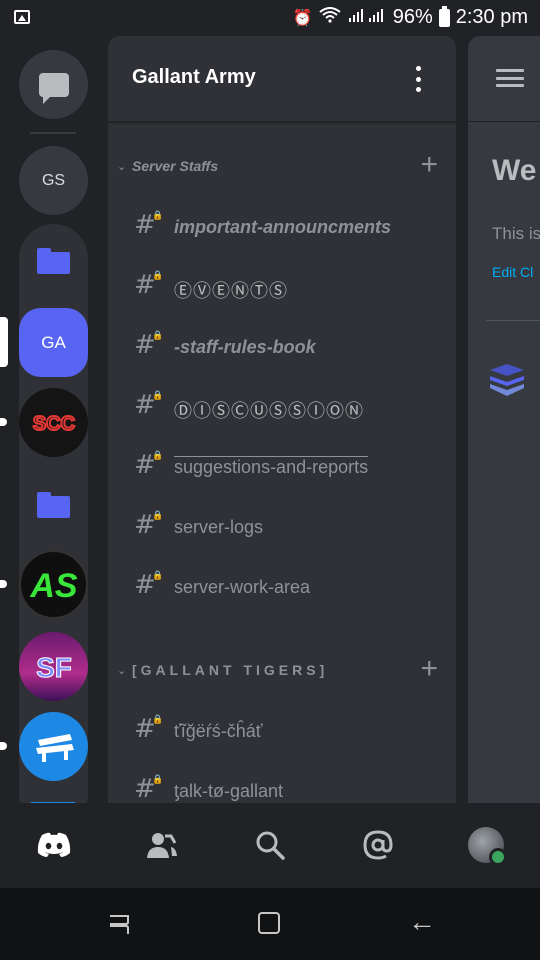 The image size is (540, 960). I want to click on server-gs-initials: GS, so click(53, 180).